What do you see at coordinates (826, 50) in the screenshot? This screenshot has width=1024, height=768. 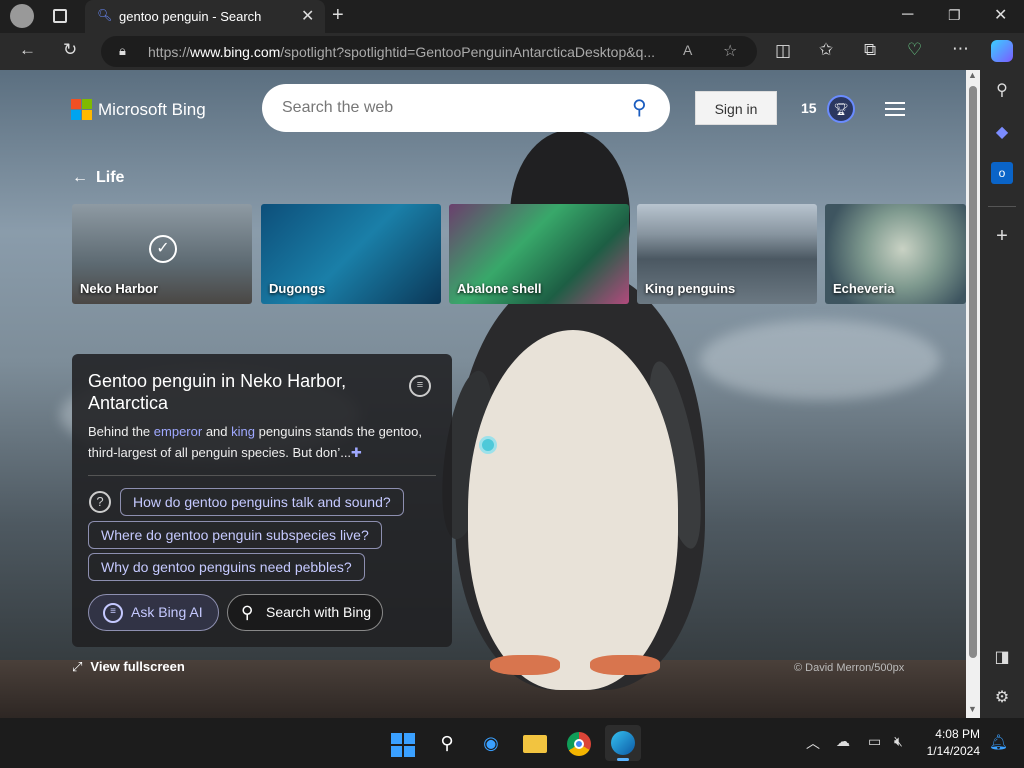 I see `favorites-icon: ✩` at bounding box center [826, 50].